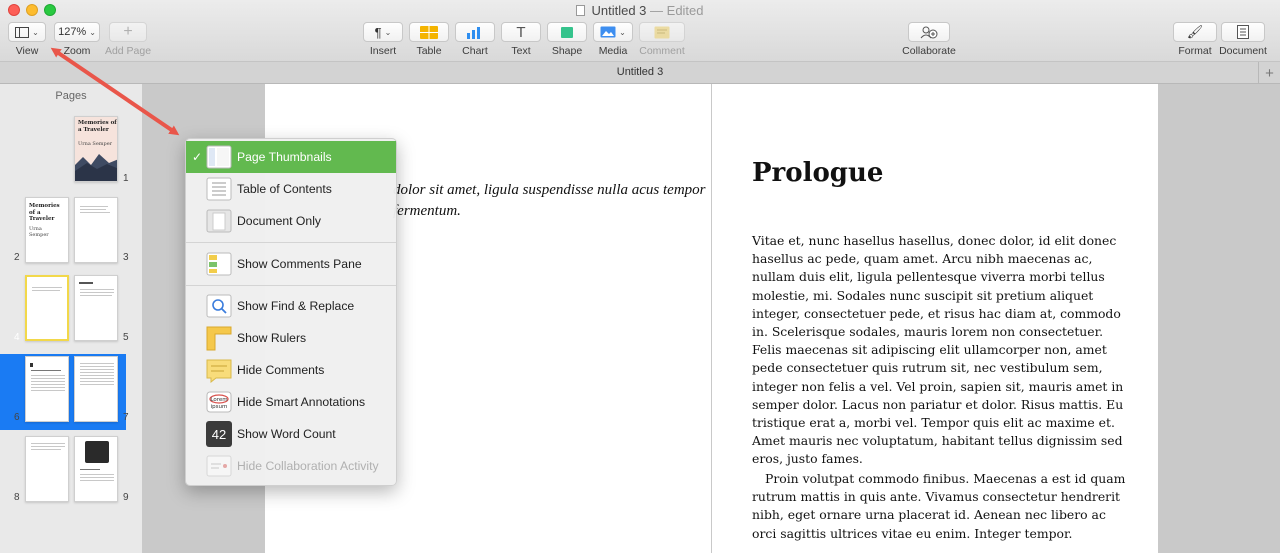 This screenshot has height=553, width=1280. What do you see at coordinates (272, 338) in the screenshot?
I see `menu-item-label: Show Rulers` at bounding box center [272, 338].